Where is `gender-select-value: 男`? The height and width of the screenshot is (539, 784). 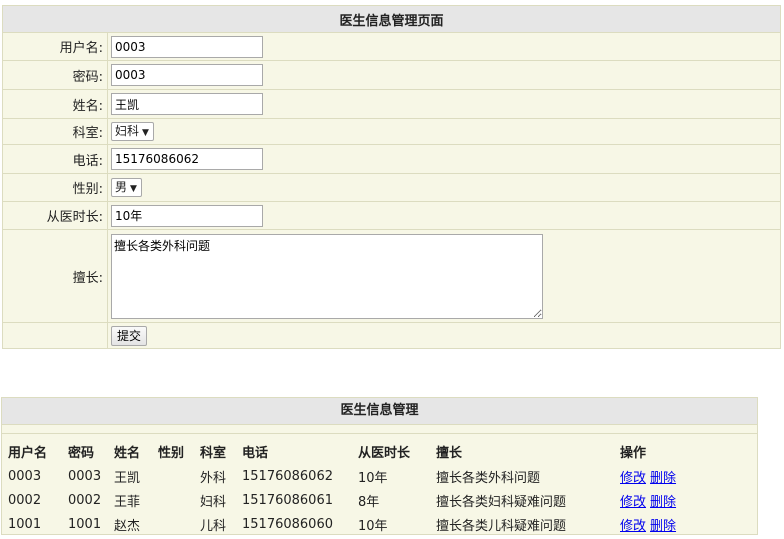 gender-select-value: 男 is located at coordinates (121, 187).